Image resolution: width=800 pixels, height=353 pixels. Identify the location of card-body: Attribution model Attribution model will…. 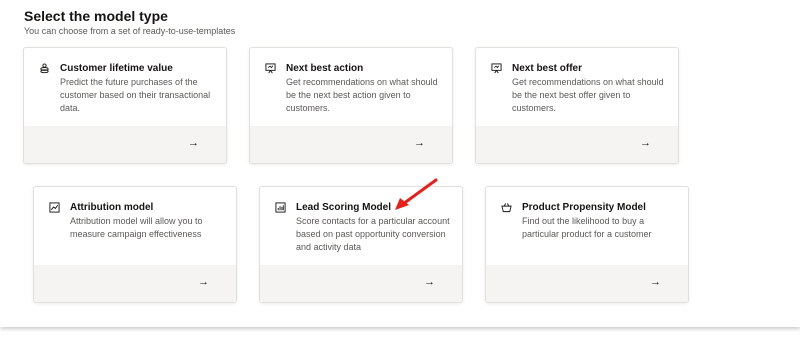
(135, 227).